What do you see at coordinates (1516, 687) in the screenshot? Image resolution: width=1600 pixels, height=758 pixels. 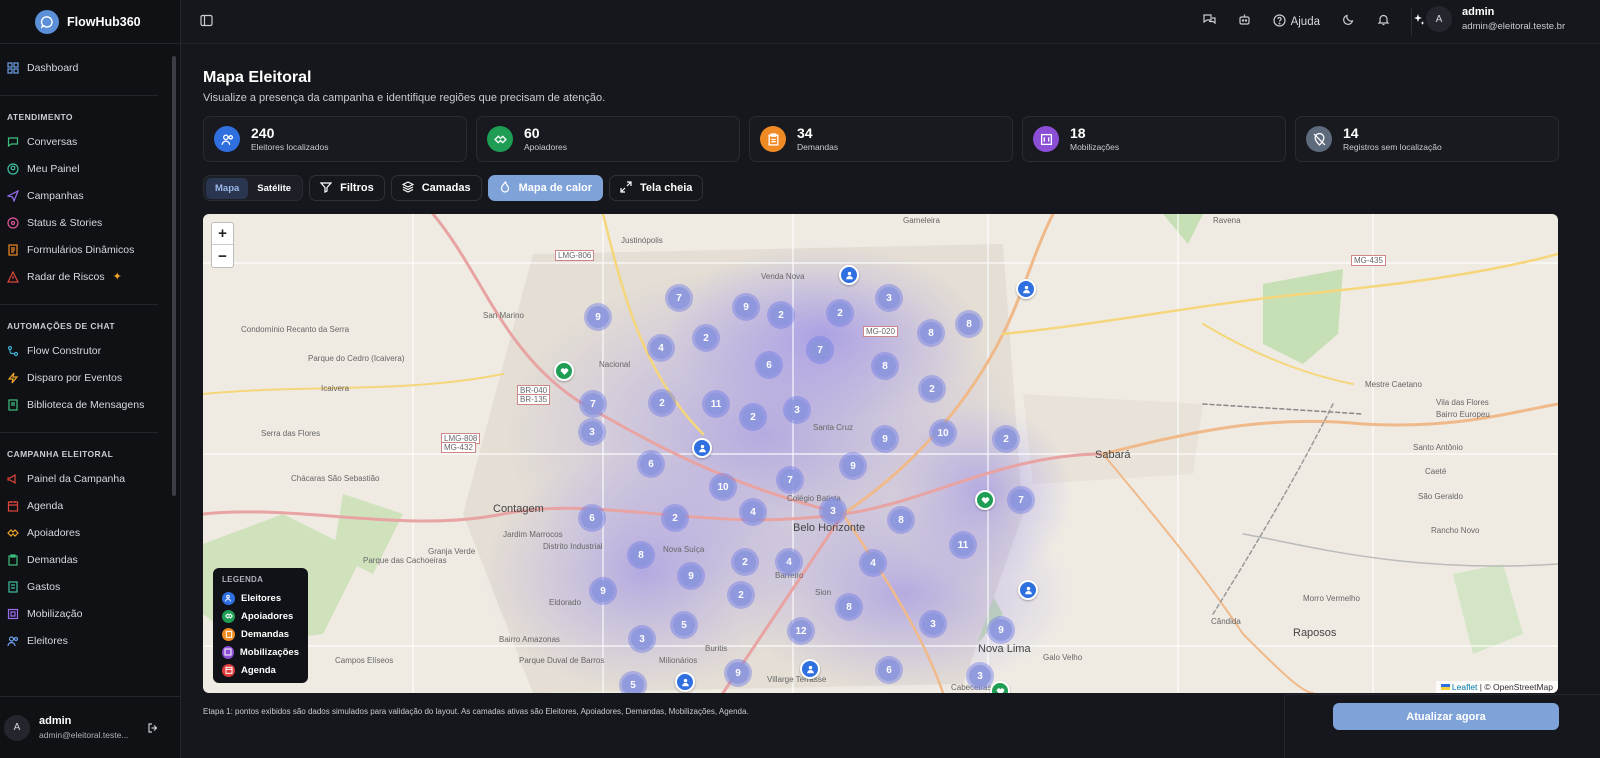 I see `osm-attribution: | © OpenStreetMap` at bounding box center [1516, 687].